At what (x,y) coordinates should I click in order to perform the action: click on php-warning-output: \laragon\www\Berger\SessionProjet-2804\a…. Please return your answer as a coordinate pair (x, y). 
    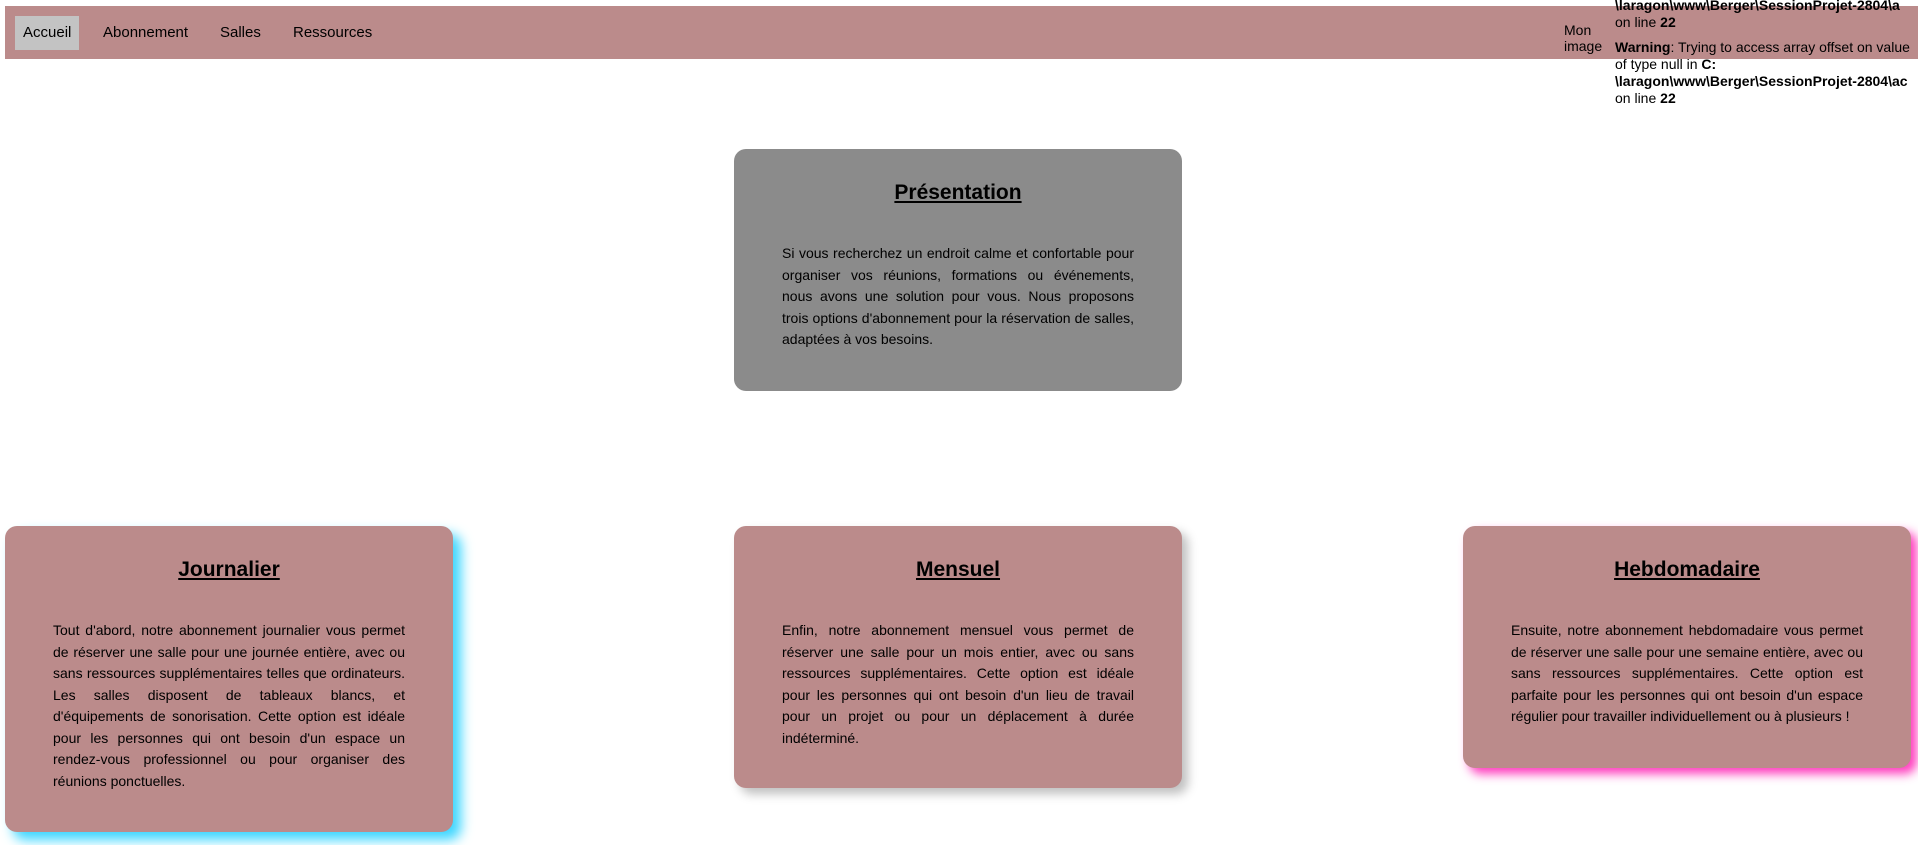
    Looking at the image, I should click on (1766, 57).